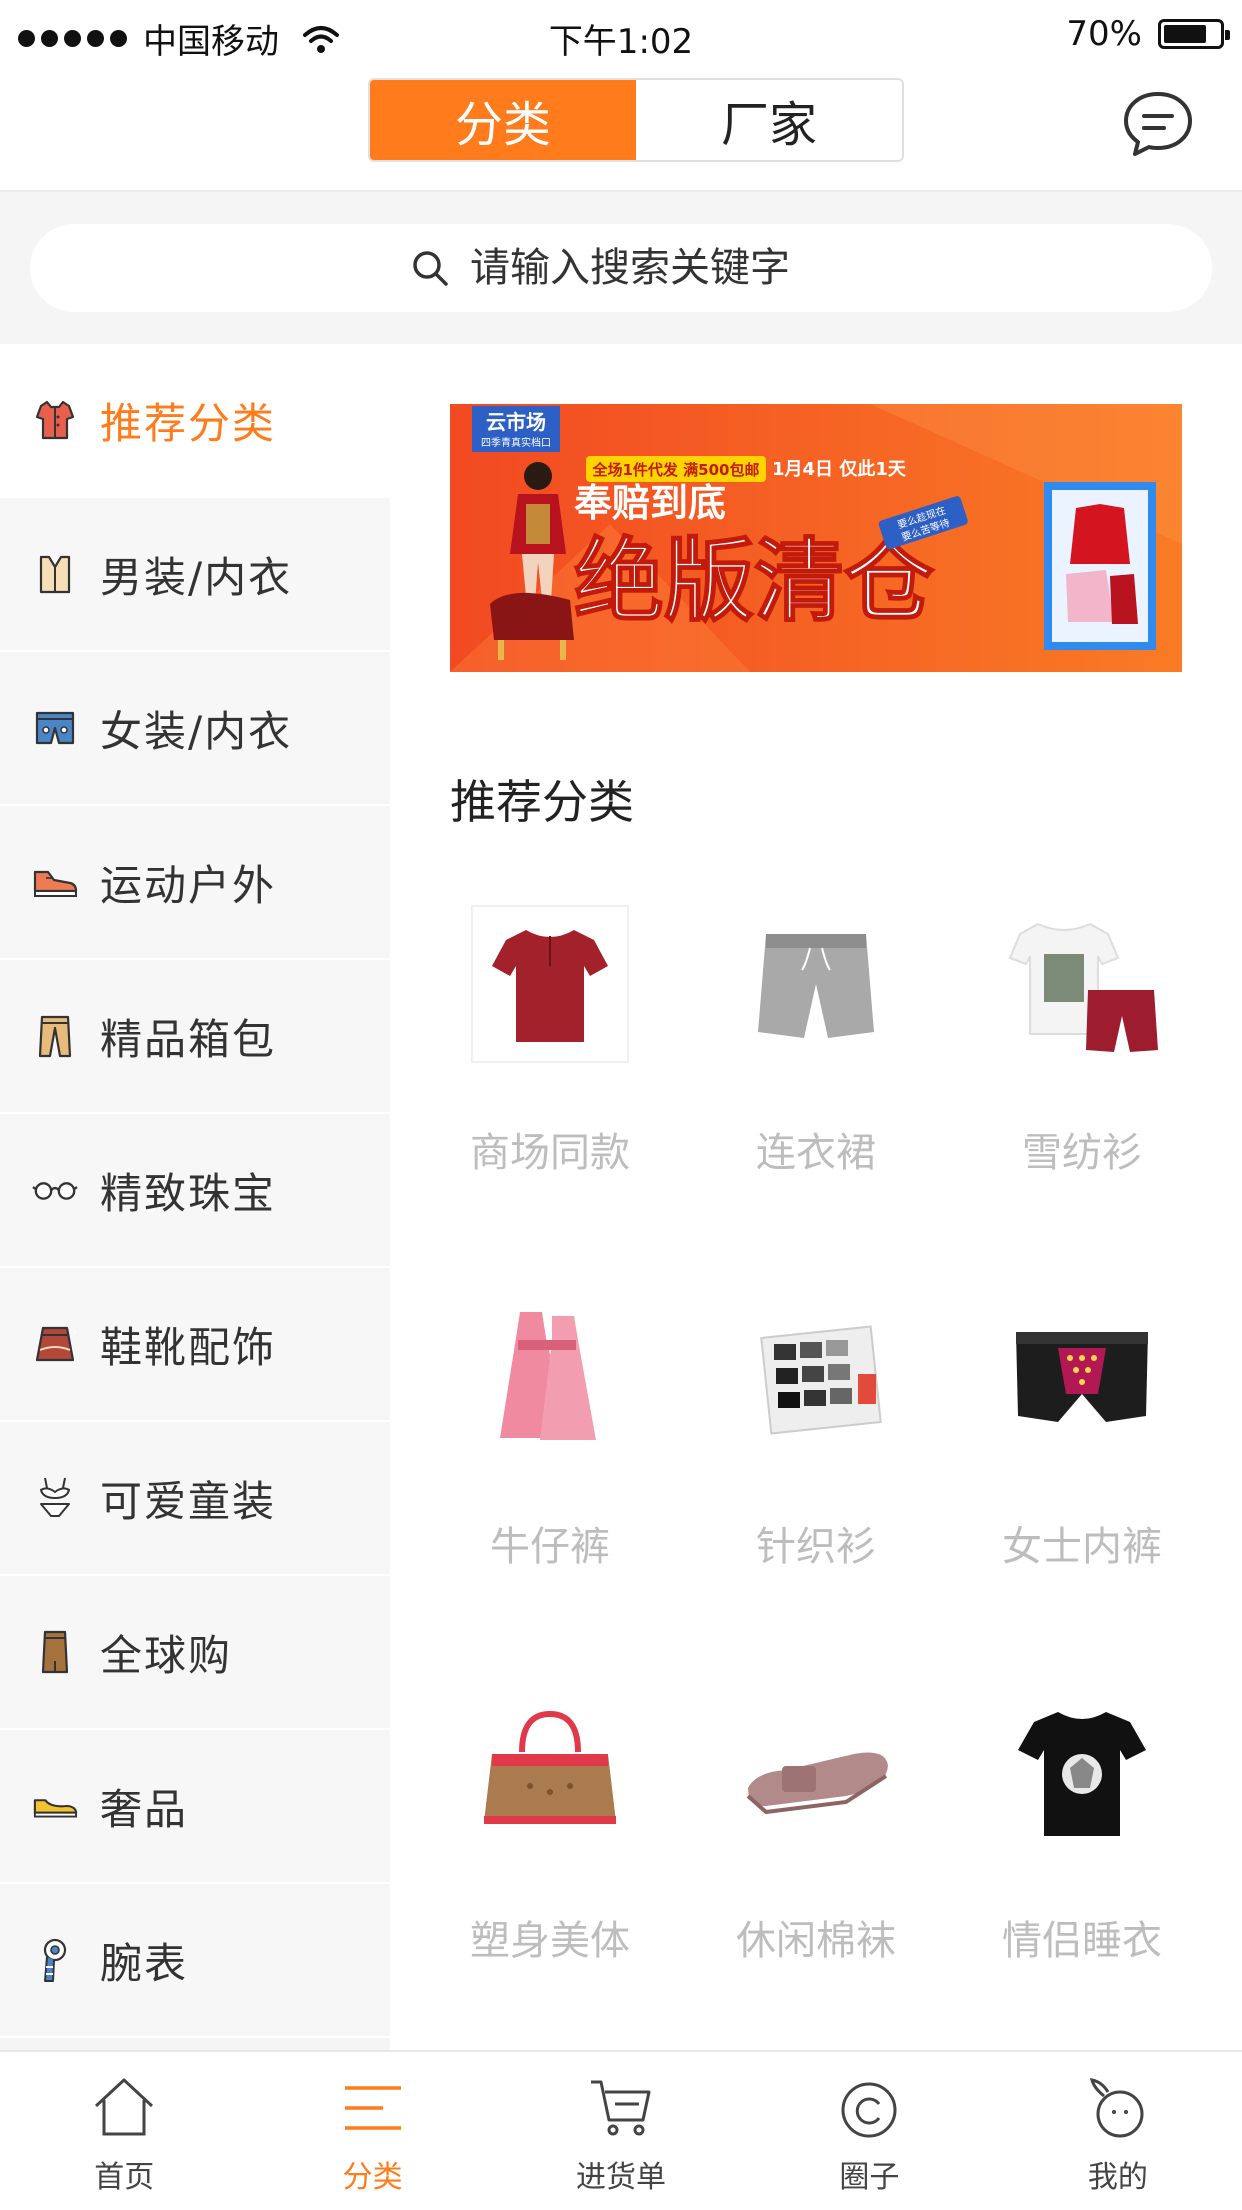 The width and height of the screenshot is (1242, 2210). I want to click on section-title: 推荐分类, so click(542, 802).